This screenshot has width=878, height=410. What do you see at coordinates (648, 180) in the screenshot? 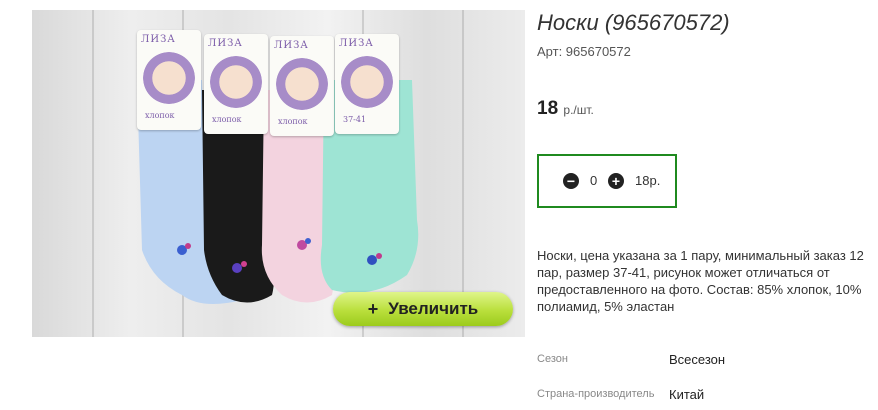
I see `quantity-sum: 18р.` at bounding box center [648, 180].